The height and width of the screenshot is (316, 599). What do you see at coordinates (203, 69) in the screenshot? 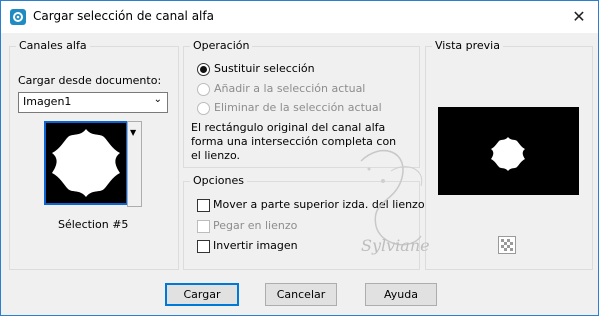
I see `replace-selection-radio` at bounding box center [203, 69].